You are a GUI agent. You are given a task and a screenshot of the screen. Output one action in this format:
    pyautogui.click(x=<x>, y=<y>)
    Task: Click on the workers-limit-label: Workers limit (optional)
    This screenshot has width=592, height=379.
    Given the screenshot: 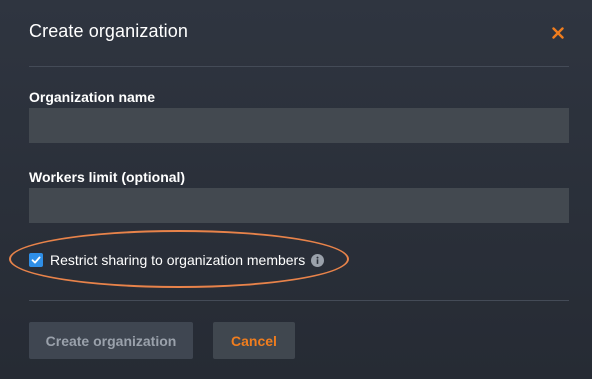 What is the action you would take?
    pyautogui.click(x=107, y=177)
    